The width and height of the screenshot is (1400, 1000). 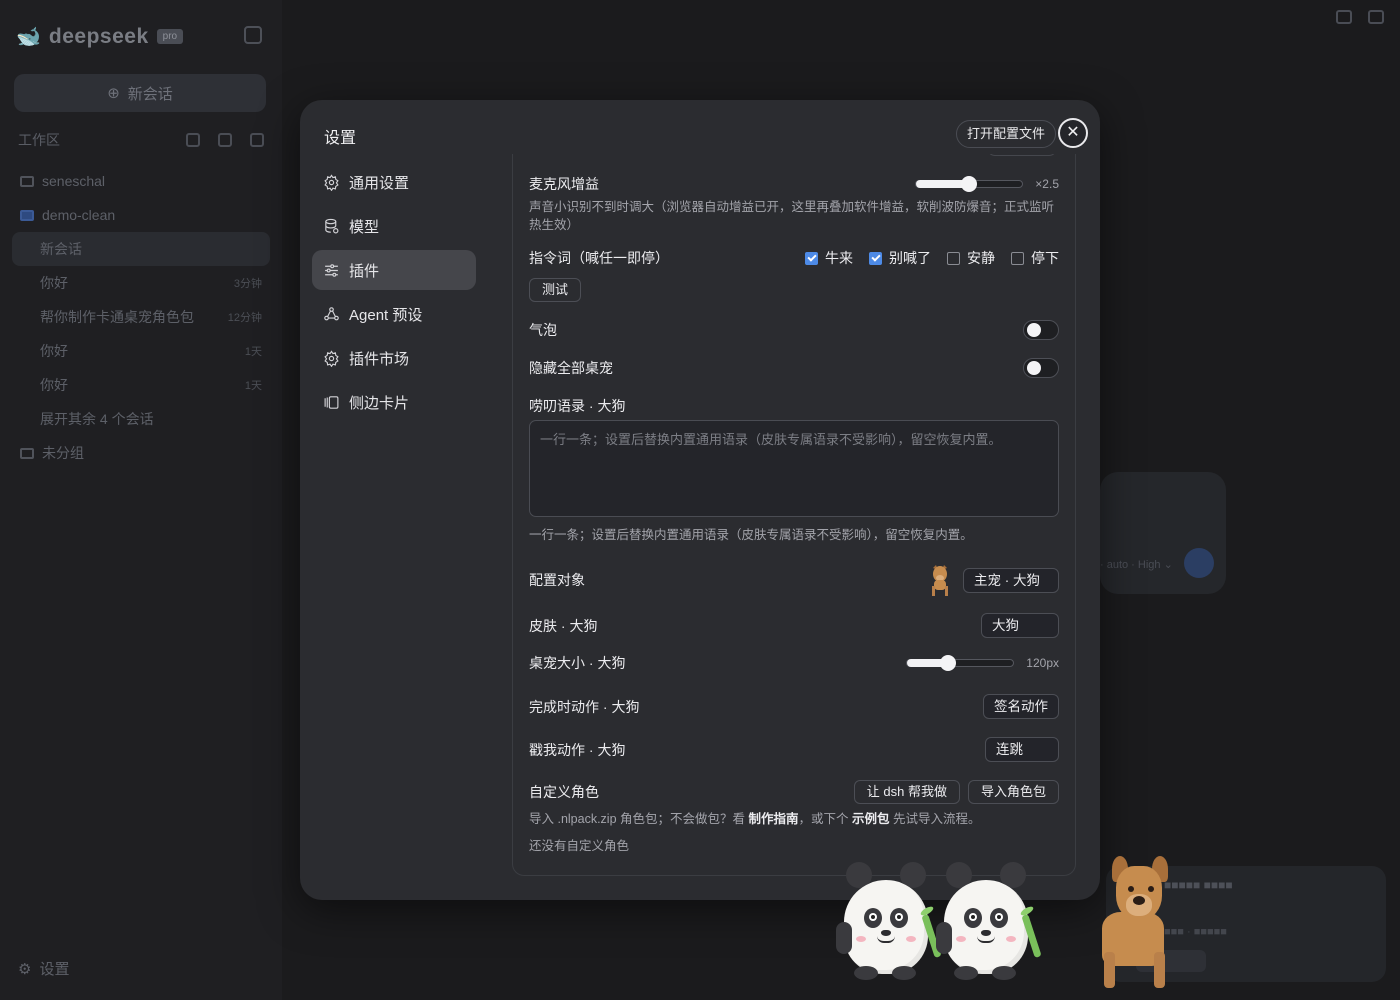 What do you see at coordinates (584, 706) in the screenshot?
I see `done-action-label: 完成时动作 · 大狗` at bounding box center [584, 706].